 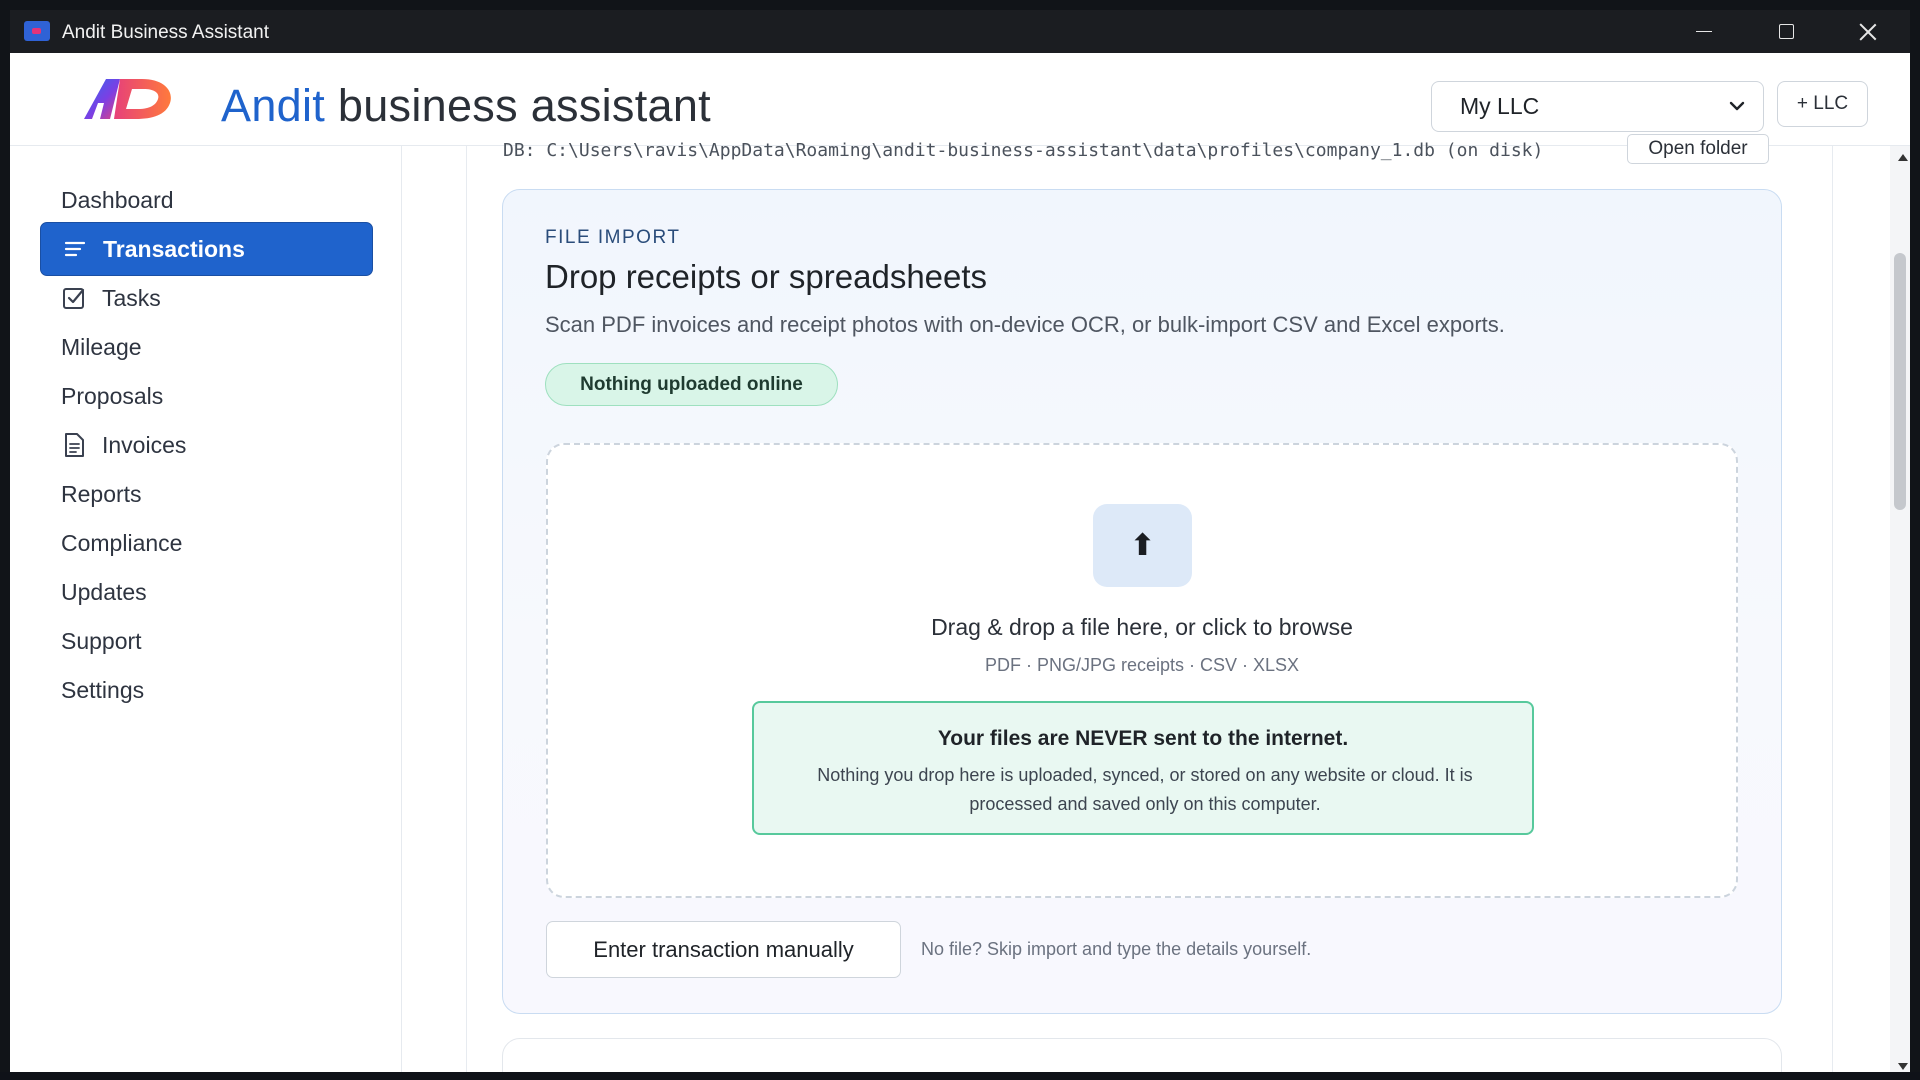 What do you see at coordinates (75, 249) in the screenshot?
I see `list-icon` at bounding box center [75, 249].